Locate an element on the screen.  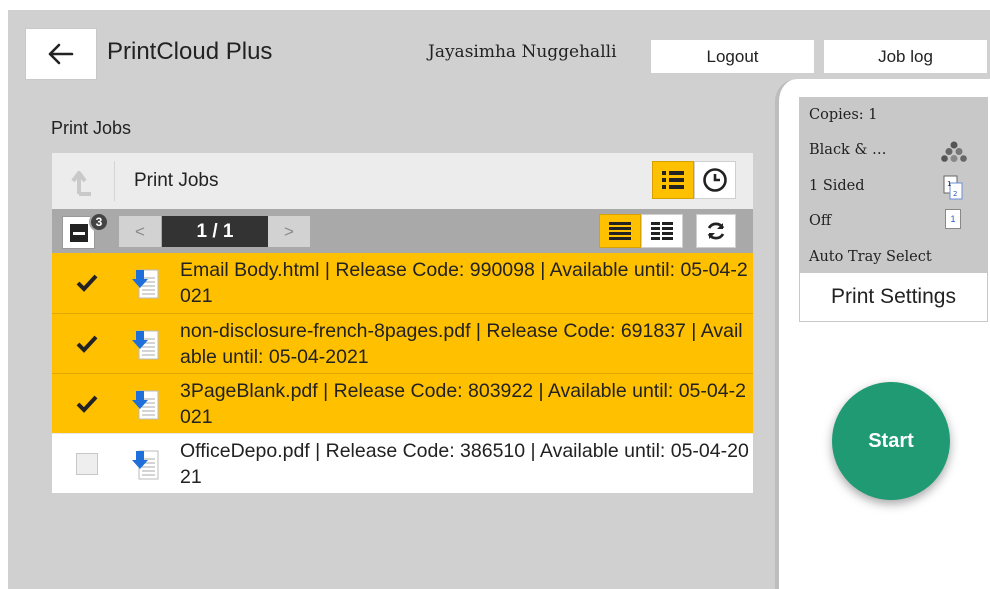
svg-text: 1 is located at coordinates (949, 184).